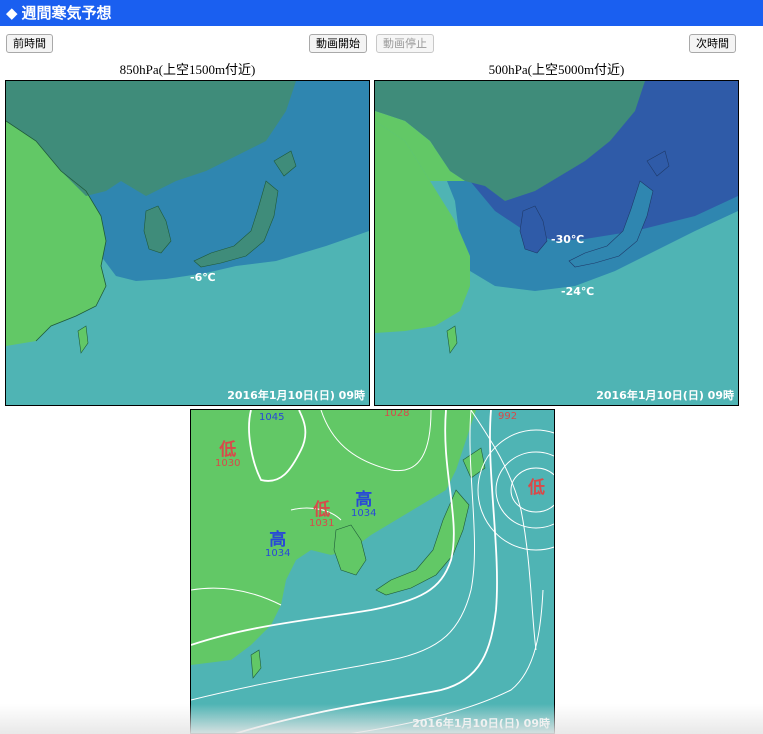  What do you see at coordinates (29, 43) in the screenshot?
I see `prev-hour-button: 前時間` at bounding box center [29, 43].